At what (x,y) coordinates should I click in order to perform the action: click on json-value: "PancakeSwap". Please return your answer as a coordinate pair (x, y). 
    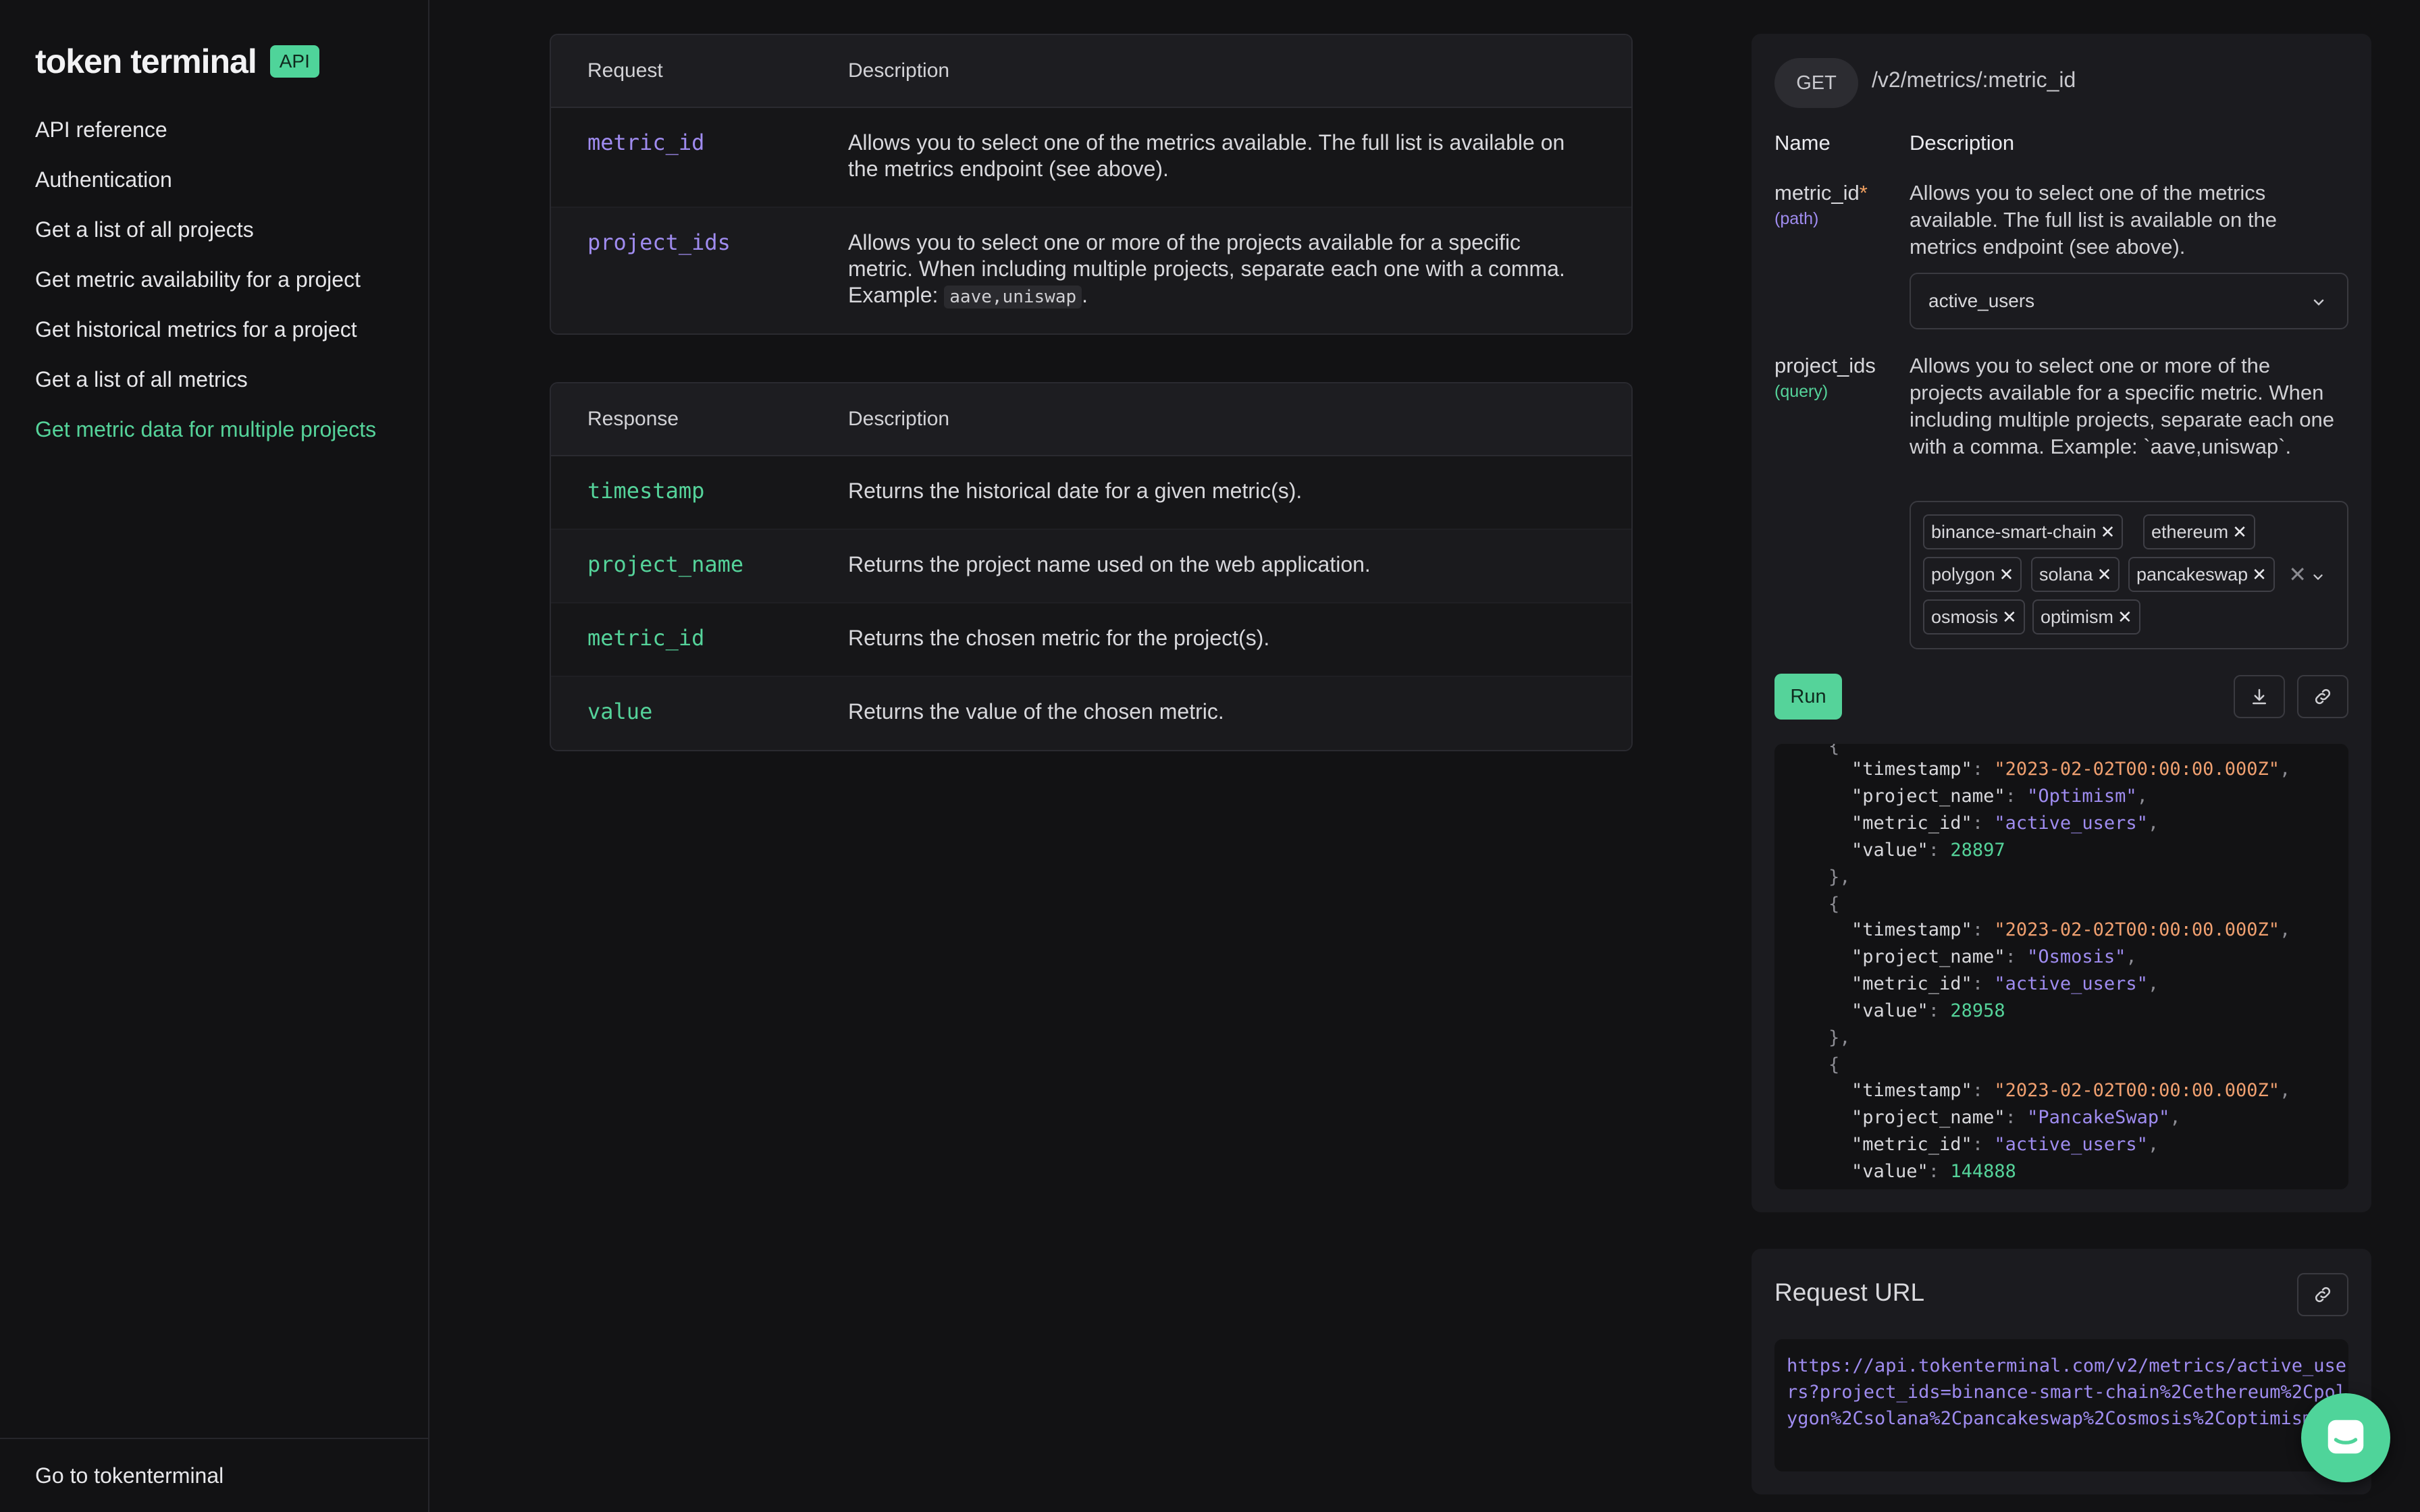
    Looking at the image, I should click on (2098, 1117).